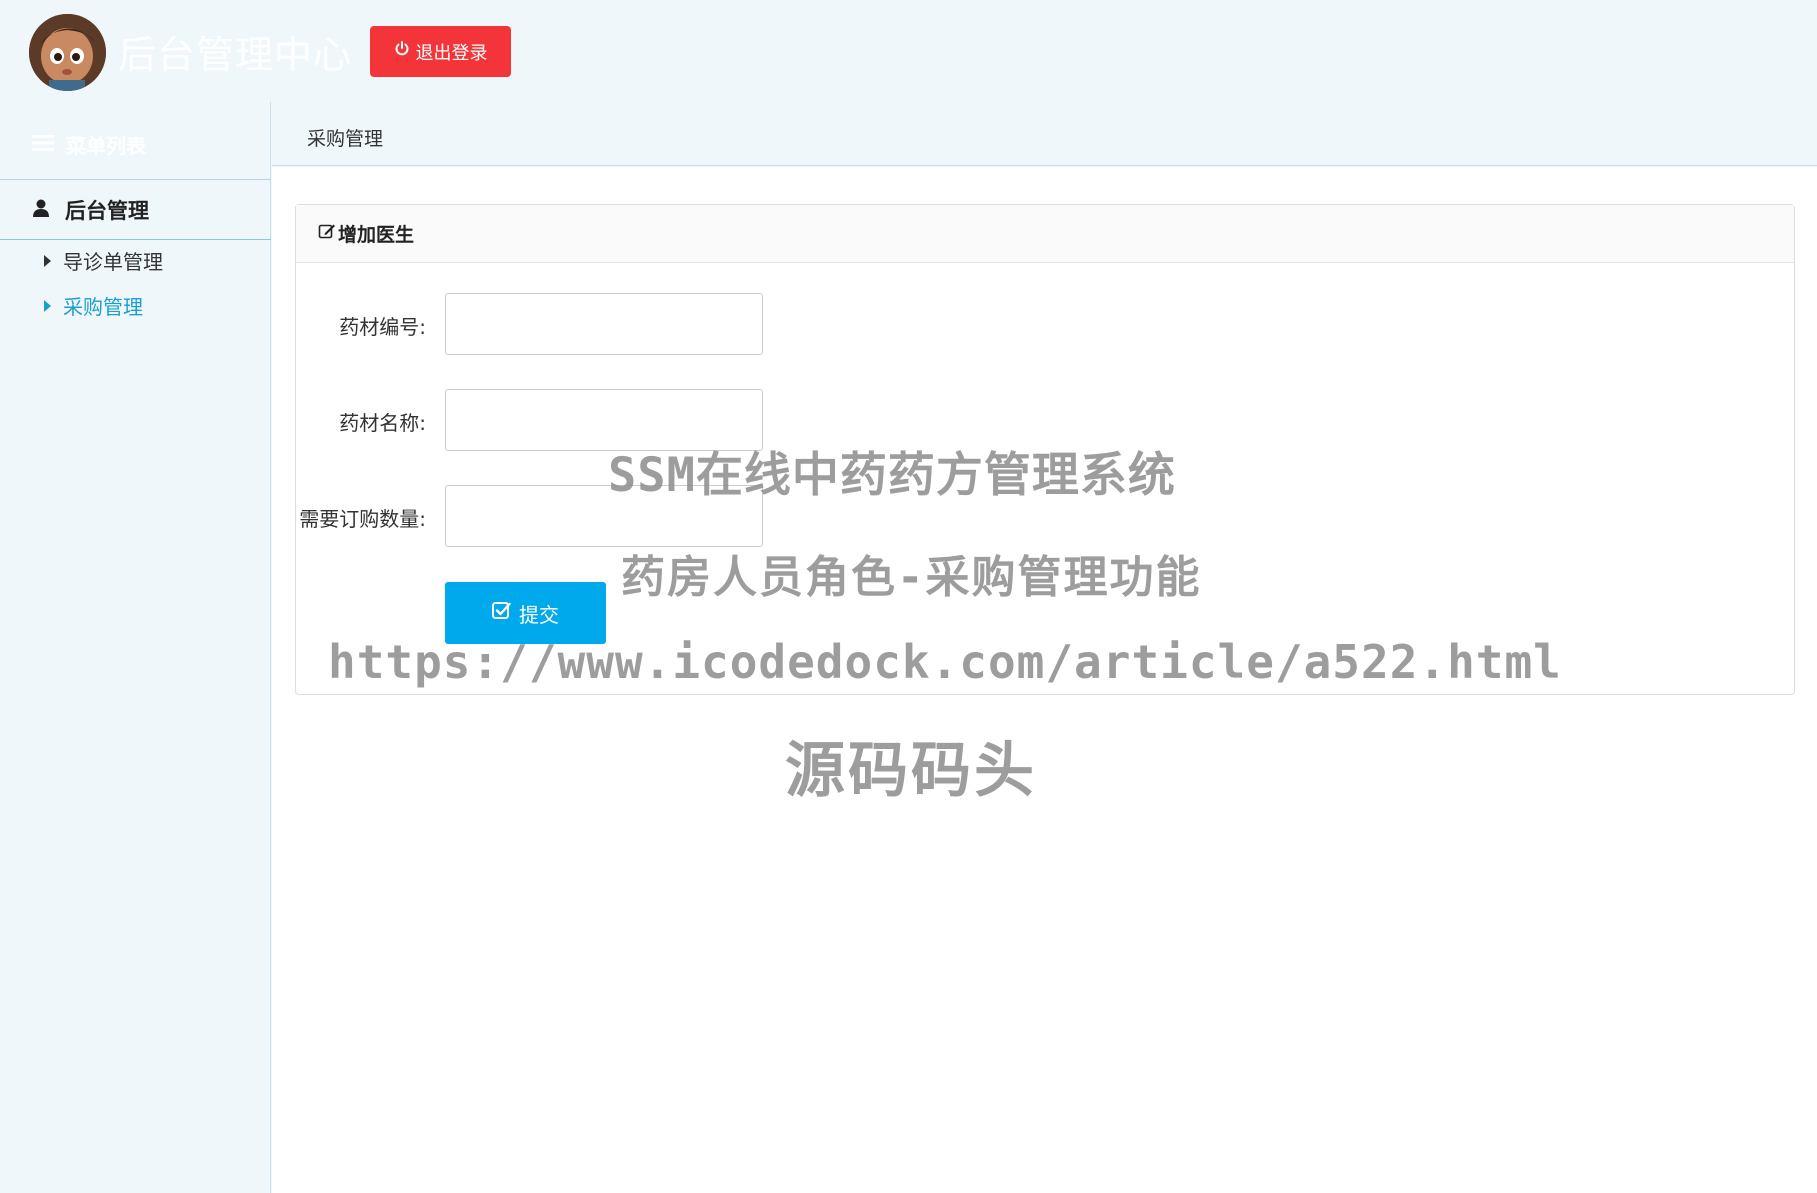 The image size is (1817, 1193). Describe the element at coordinates (604, 324) in the screenshot. I see `herb-code-input` at that location.